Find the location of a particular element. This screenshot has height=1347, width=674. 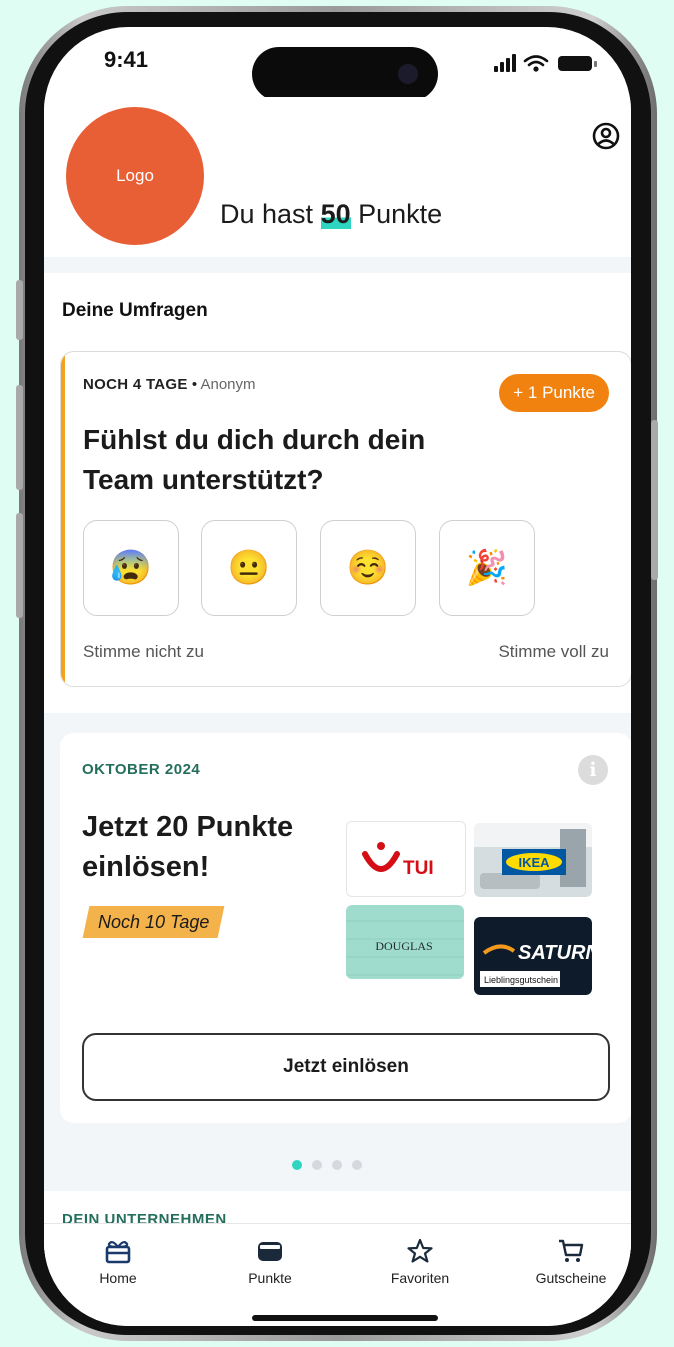

survey-accent-bar is located at coordinates (63, 519).